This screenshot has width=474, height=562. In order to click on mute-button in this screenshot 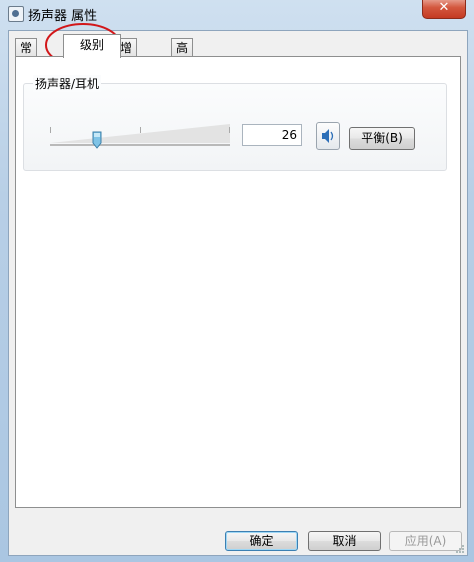, I will do `click(328, 136)`.